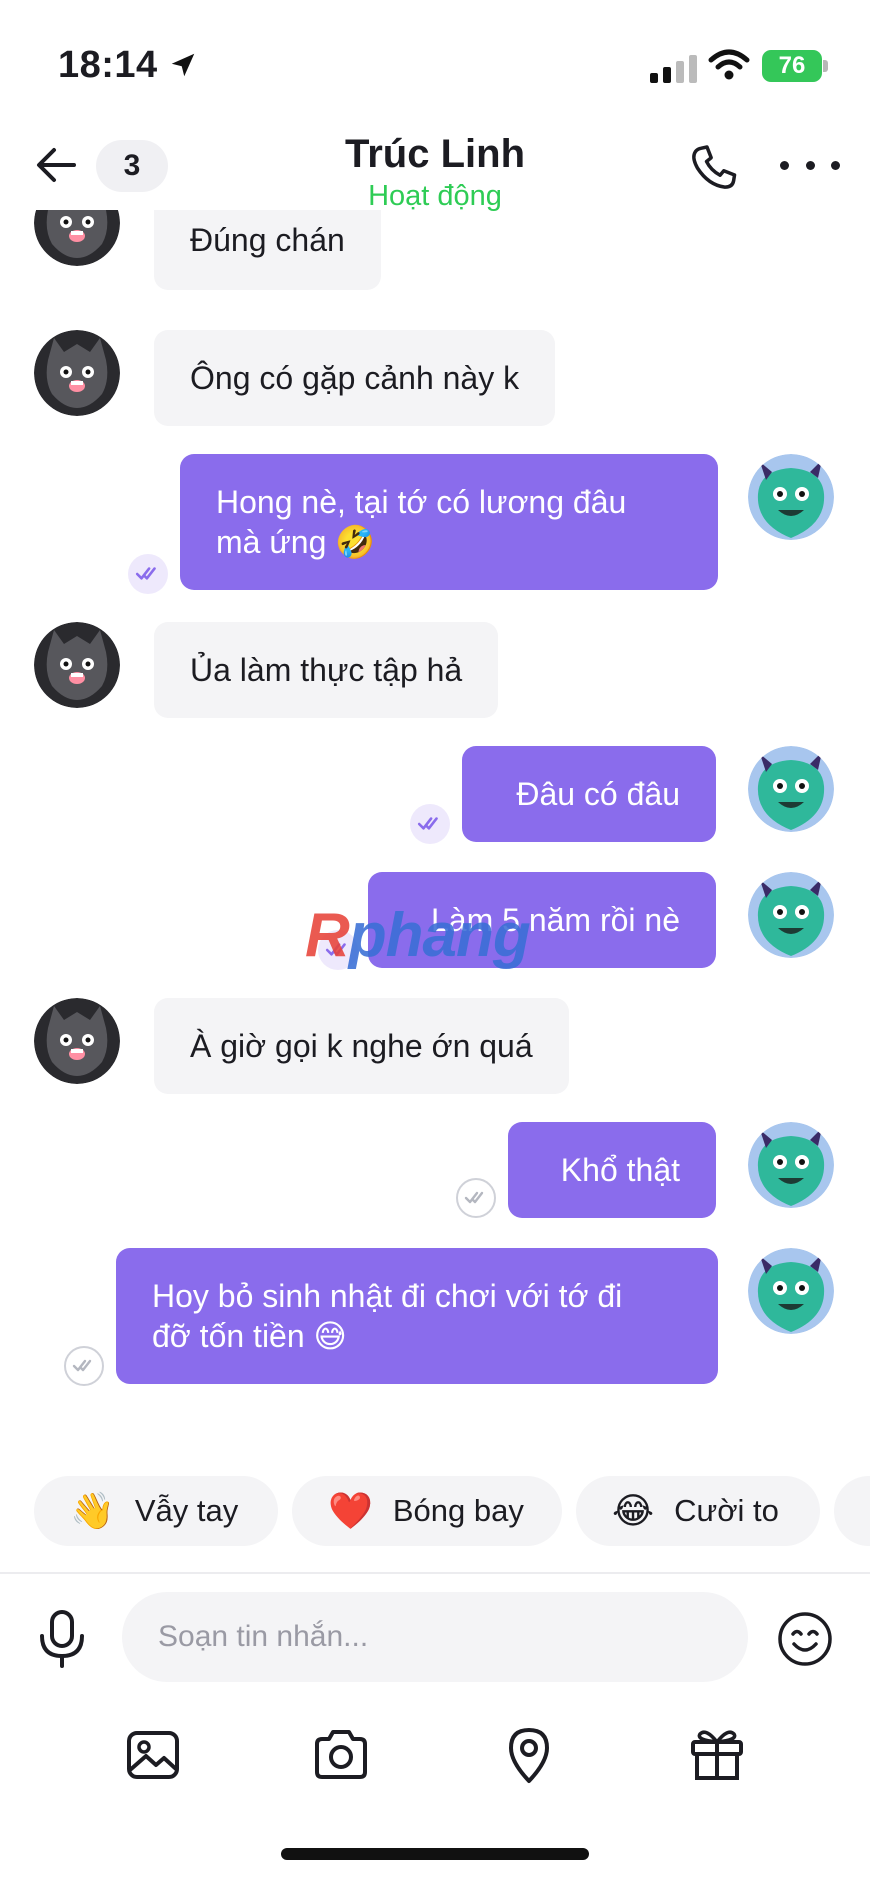 This screenshot has width=870, height=1884. I want to click on quick-reaction-label: Cười to, so click(726, 1510).